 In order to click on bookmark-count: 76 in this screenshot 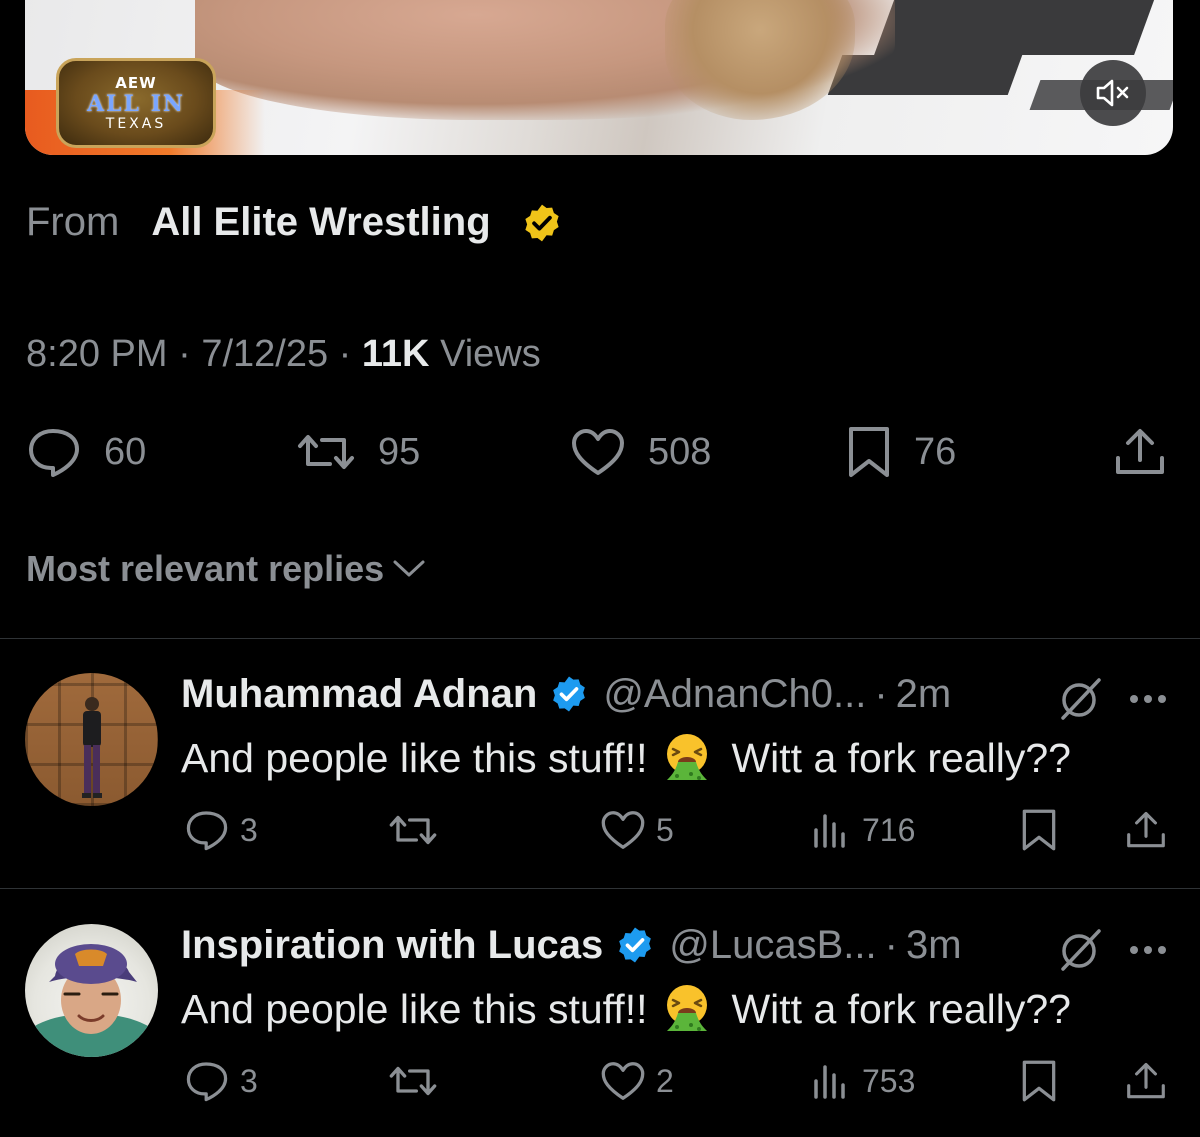, I will do `click(935, 451)`.